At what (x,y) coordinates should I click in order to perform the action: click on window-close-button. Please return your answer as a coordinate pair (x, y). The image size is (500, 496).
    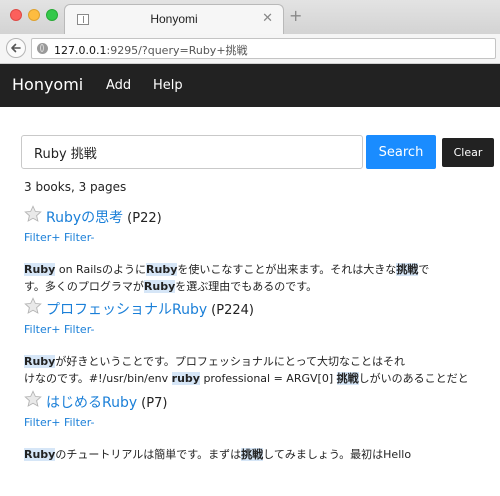
    Looking at the image, I should click on (16, 15).